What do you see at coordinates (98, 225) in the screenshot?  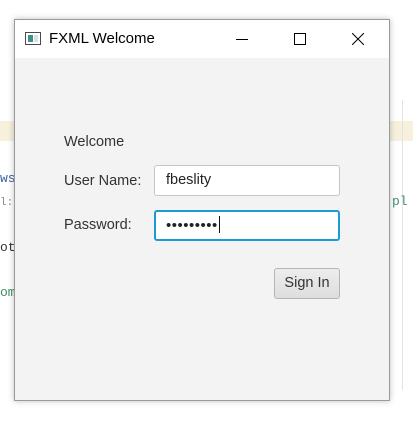 I see `password-label: Password:` at bounding box center [98, 225].